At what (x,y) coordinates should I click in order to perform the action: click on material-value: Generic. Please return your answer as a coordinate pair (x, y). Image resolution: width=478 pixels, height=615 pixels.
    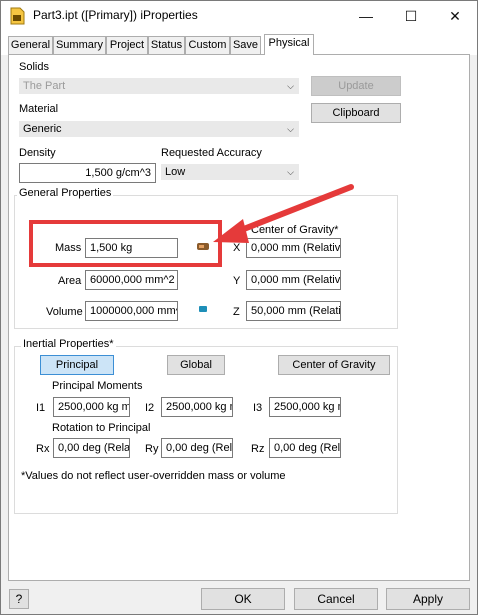
    Looking at the image, I should click on (42, 129).